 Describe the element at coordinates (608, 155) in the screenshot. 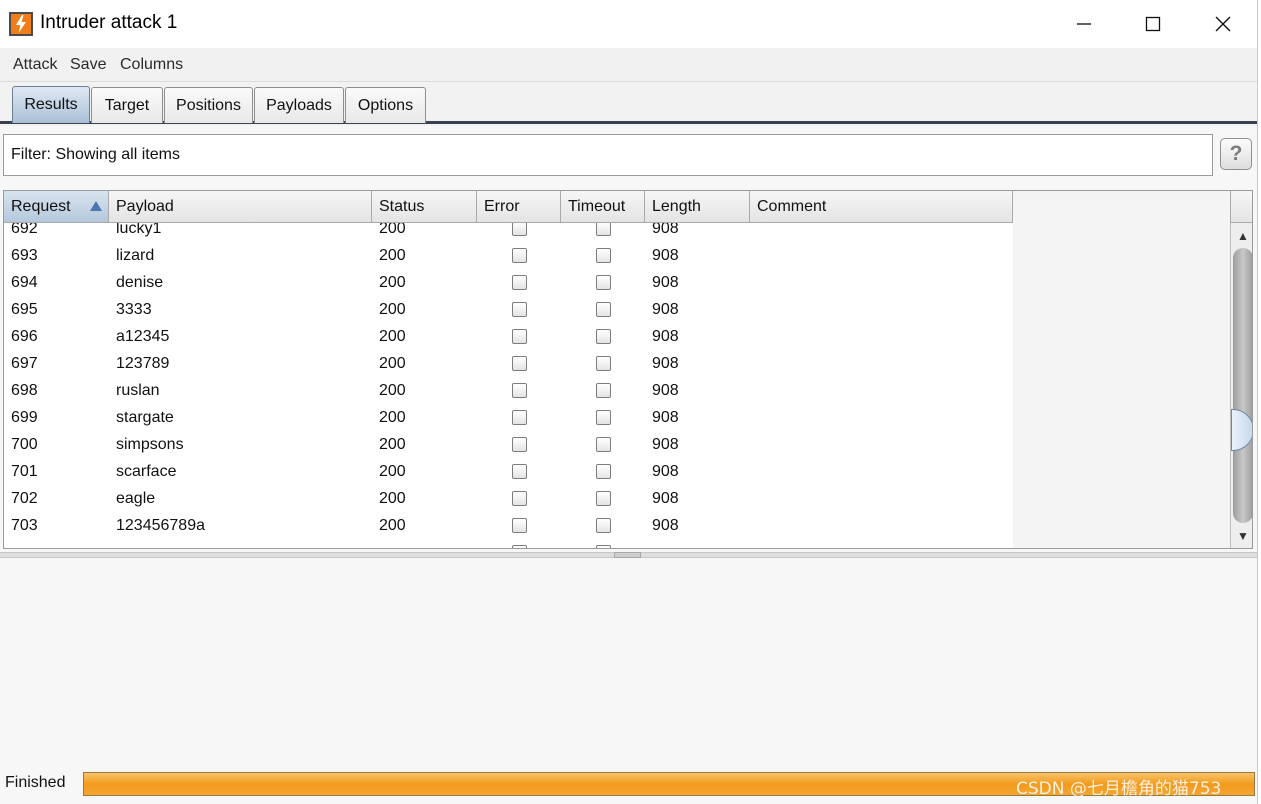

I see `filter-bar: Filter: Showing all items` at that location.